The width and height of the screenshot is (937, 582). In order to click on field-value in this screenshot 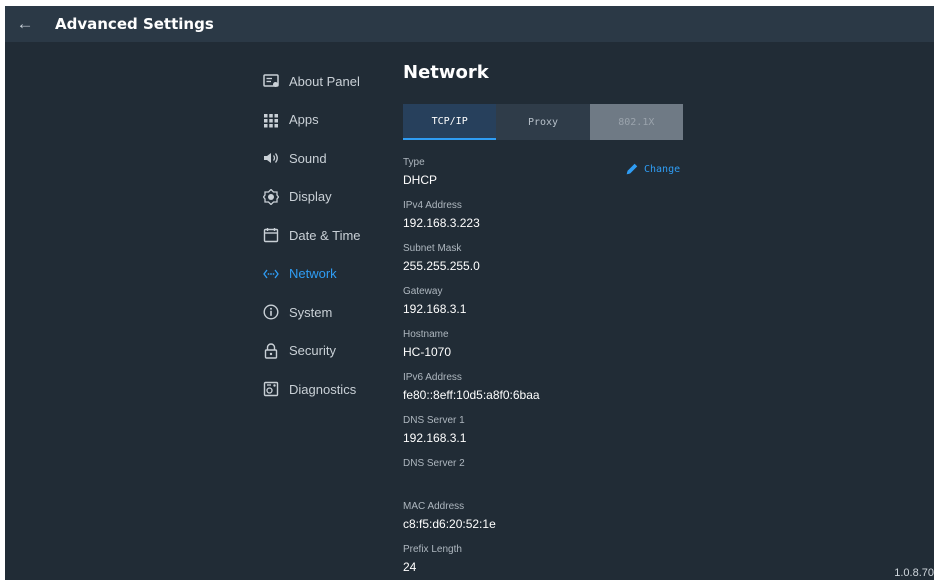, I will do `click(548, 481)`.